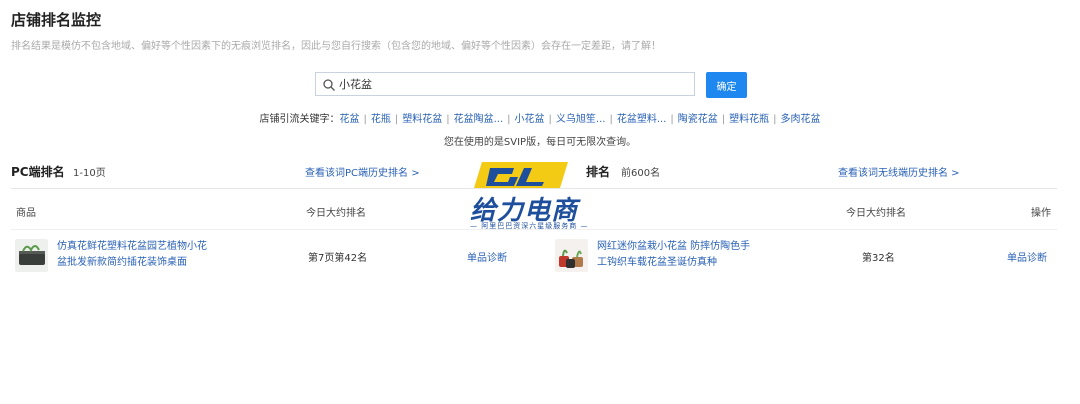 The height and width of the screenshot is (404, 1080). I want to click on search-input, so click(509, 84).